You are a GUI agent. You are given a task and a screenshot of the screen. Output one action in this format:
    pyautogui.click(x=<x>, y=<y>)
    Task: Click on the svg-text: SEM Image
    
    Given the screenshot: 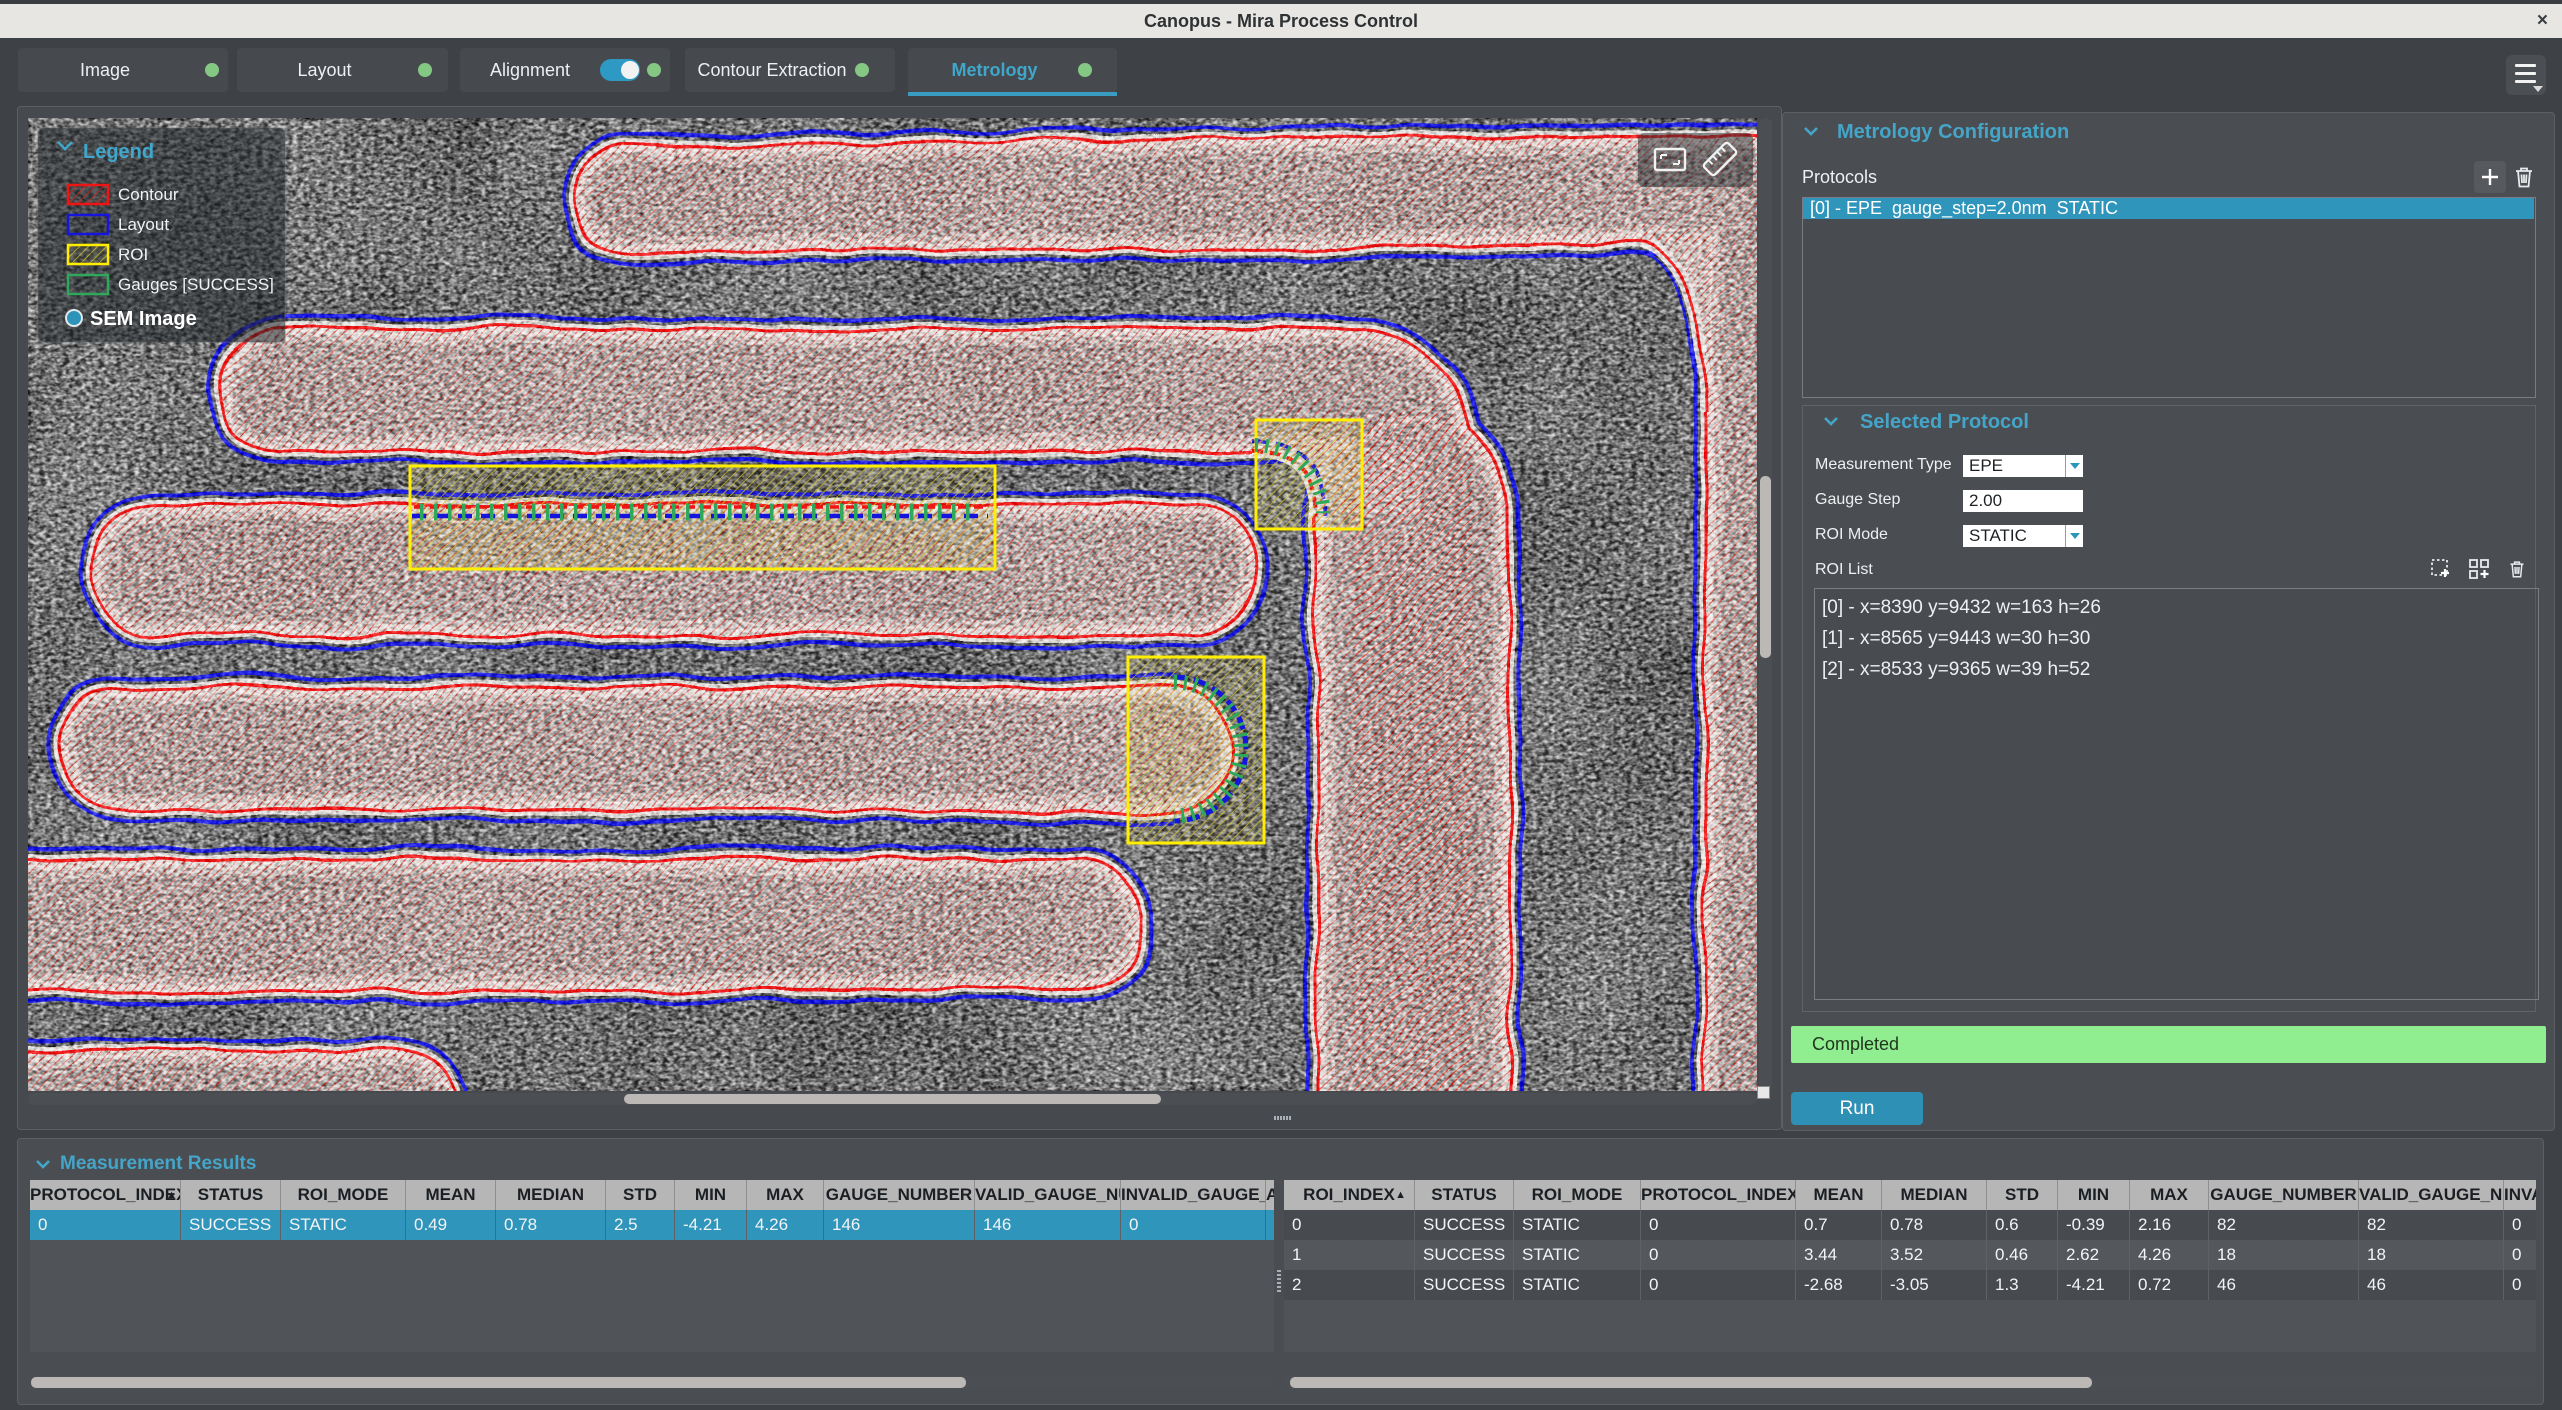 What is the action you would take?
    pyautogui.click(x=143, y=319)
    